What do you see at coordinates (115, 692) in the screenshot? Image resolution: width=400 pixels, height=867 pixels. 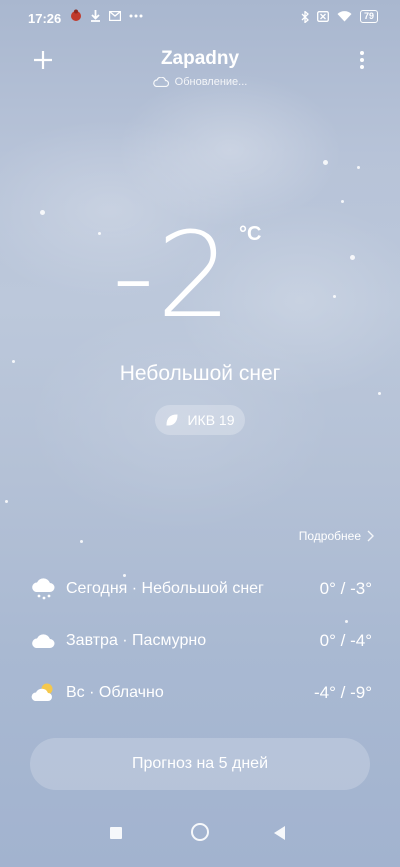 I see `forecast-label: Вс · Облачно` at bounding box center [115, 692].